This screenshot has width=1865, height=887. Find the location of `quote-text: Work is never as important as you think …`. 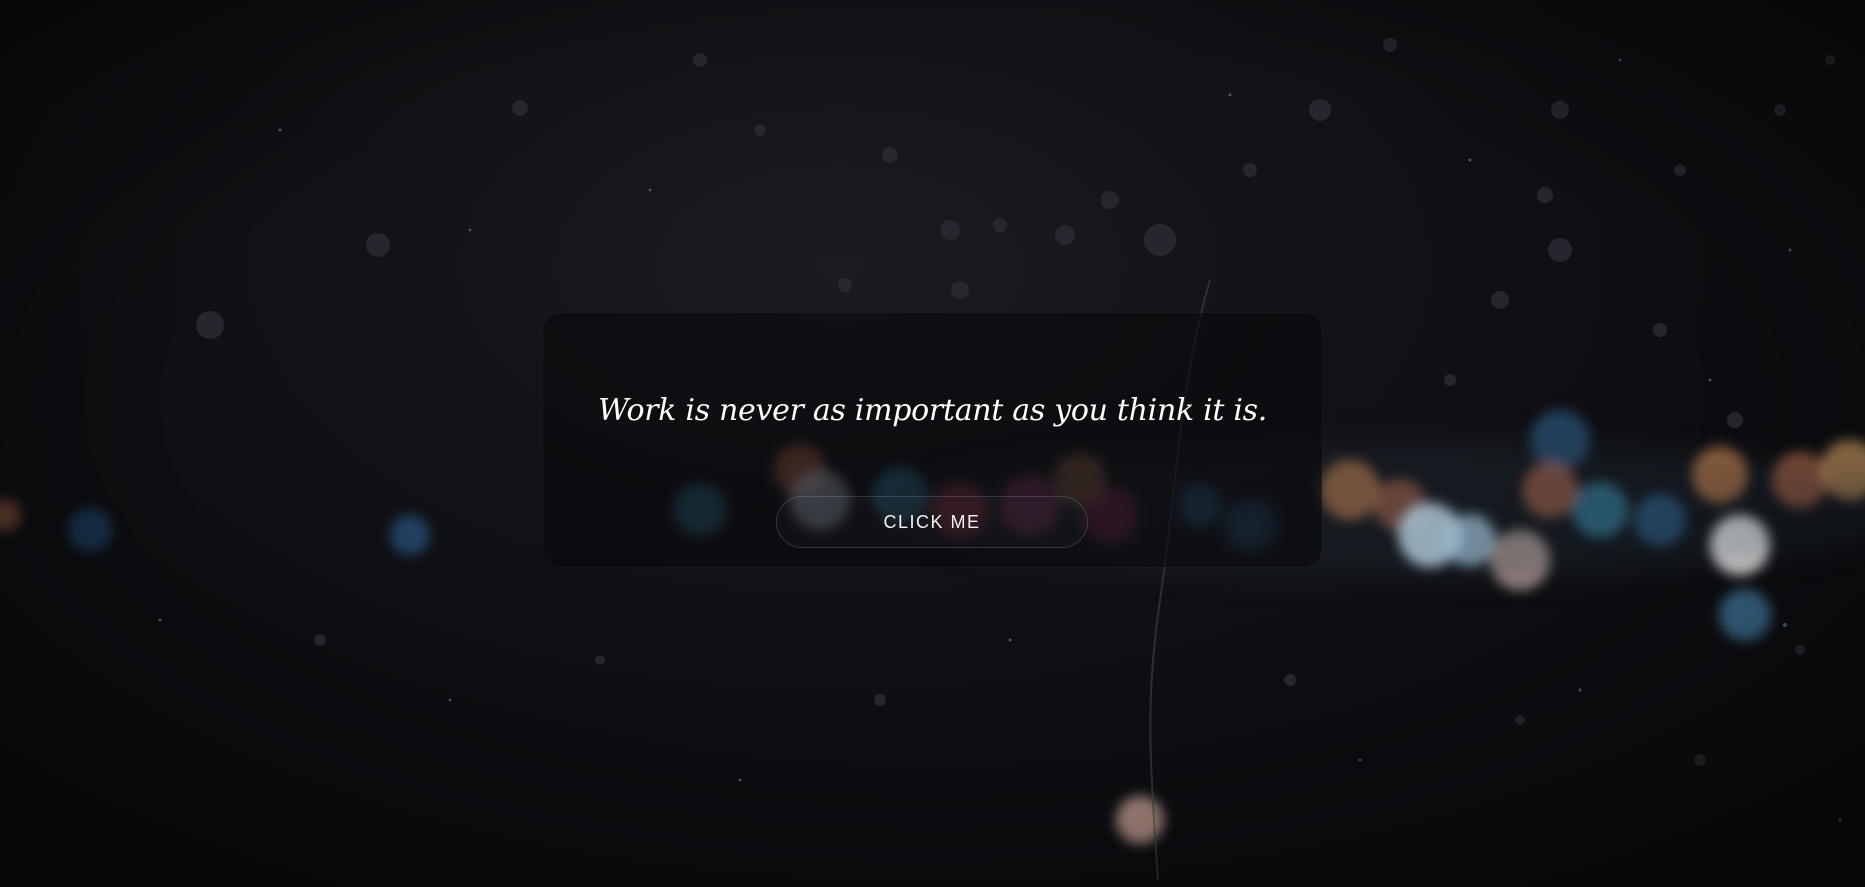

quote-text: Work is never as important as you think … is located at coordinates (932, 410).